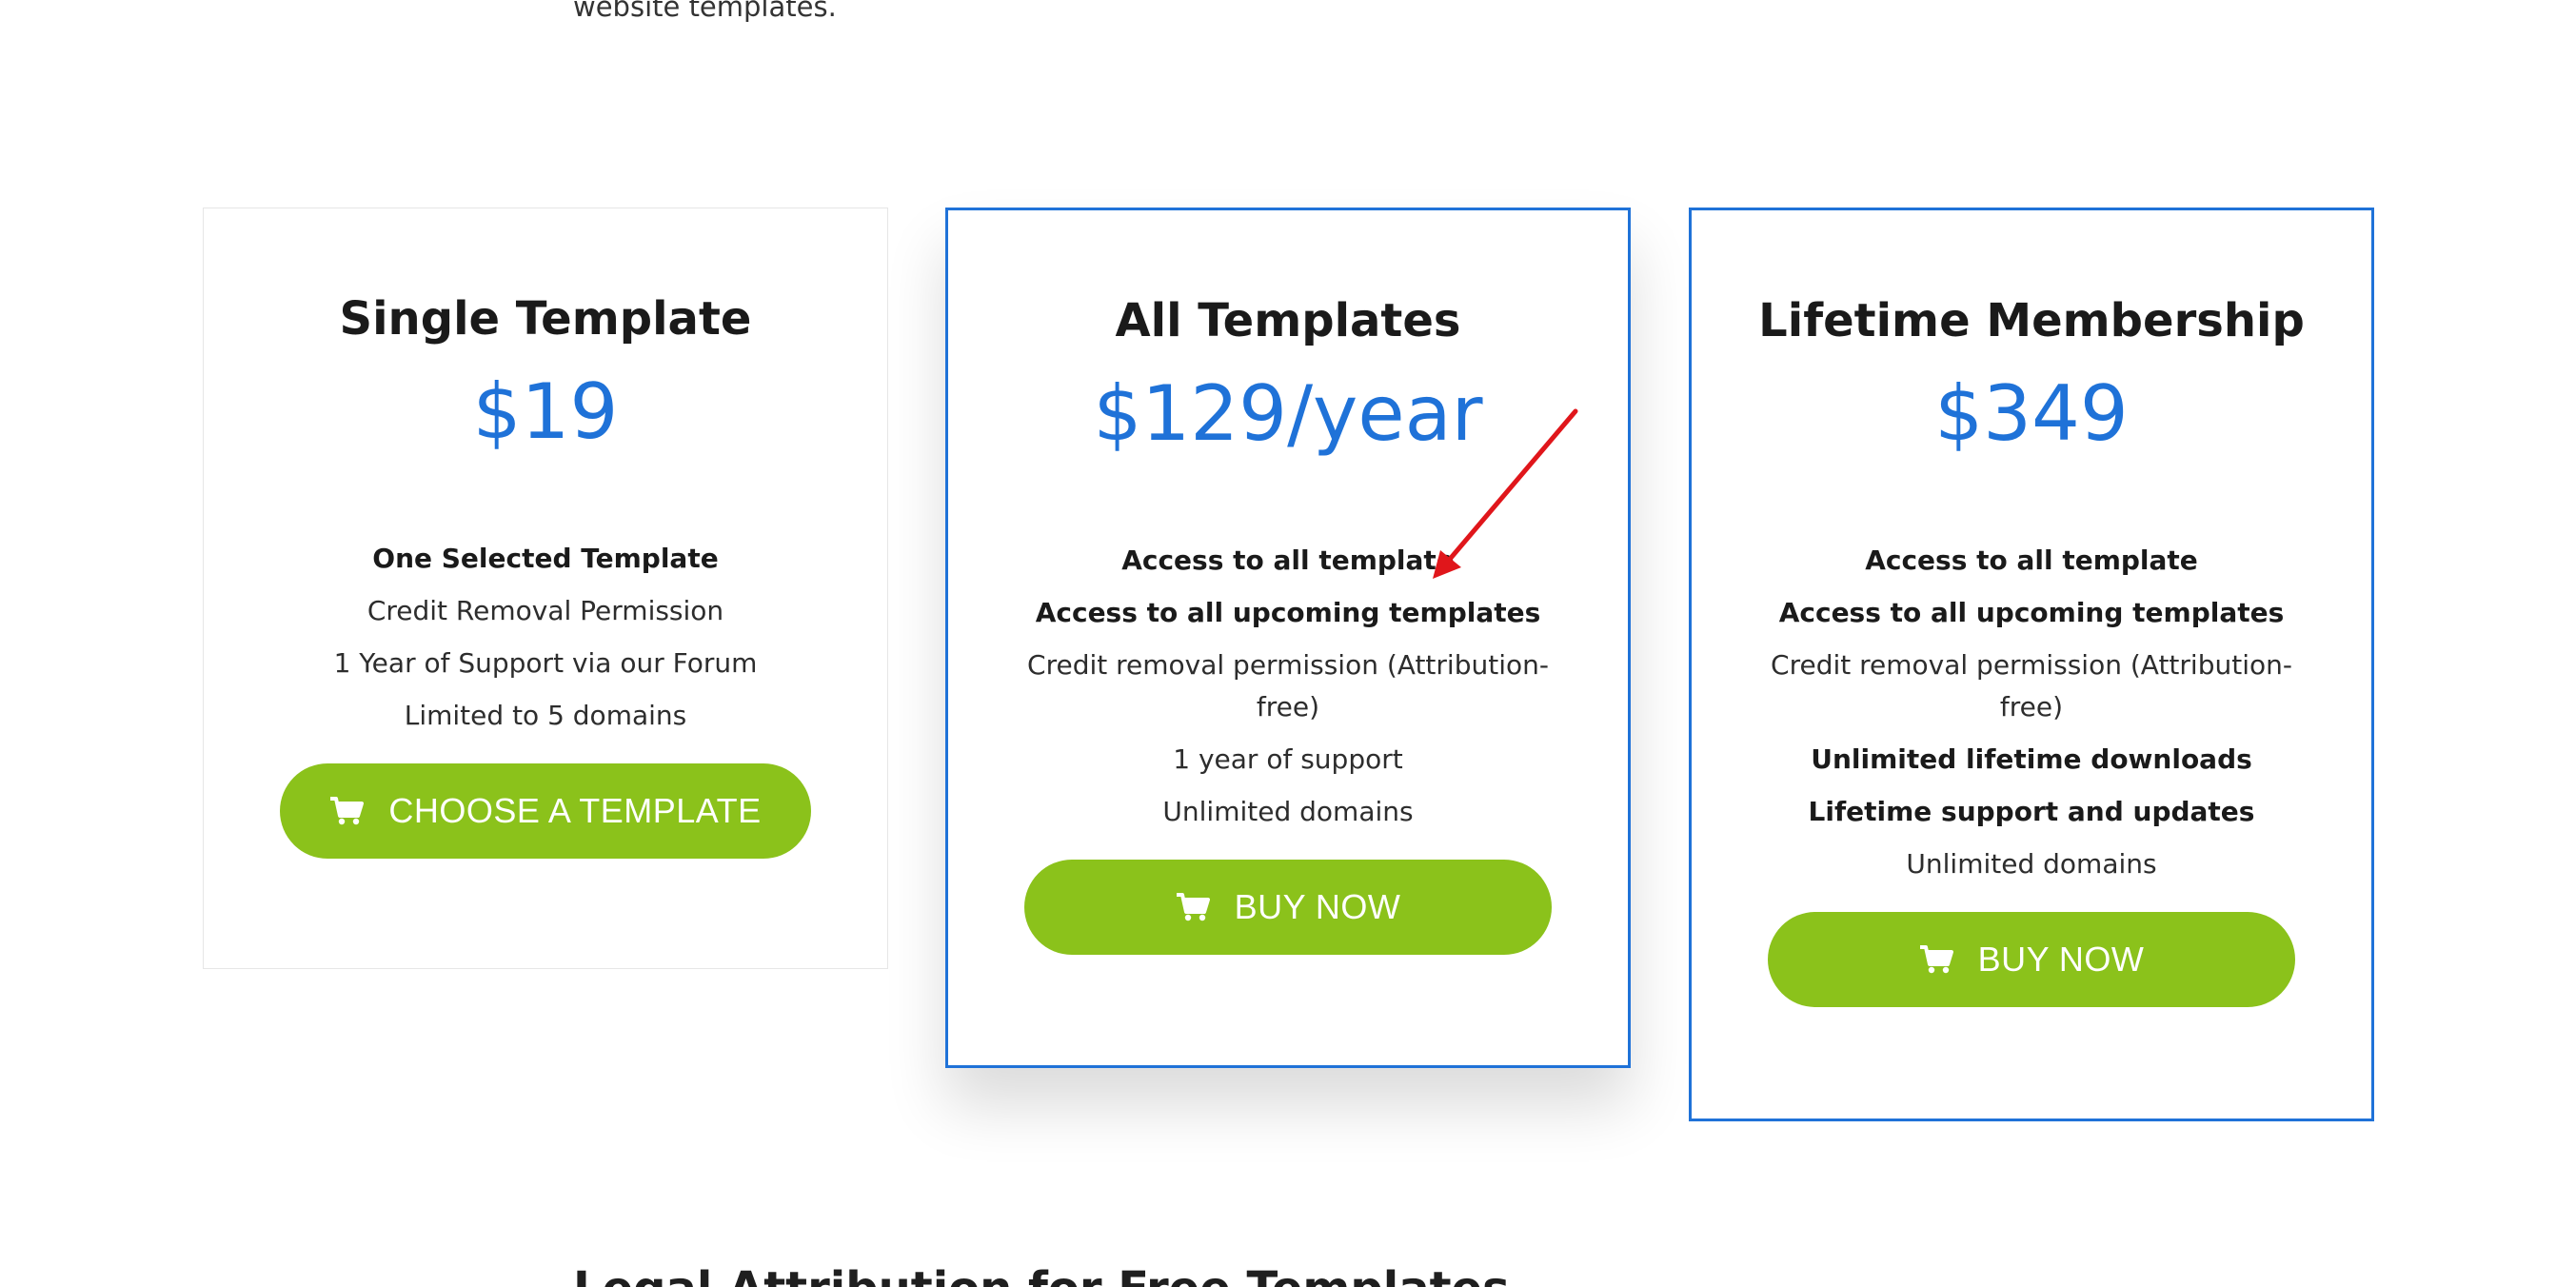 This screenshot has height=1287, width=2576. Describe the element at coordinates (1288, 320) in the screenshot. I see `plan-title: All Templates` at that location.